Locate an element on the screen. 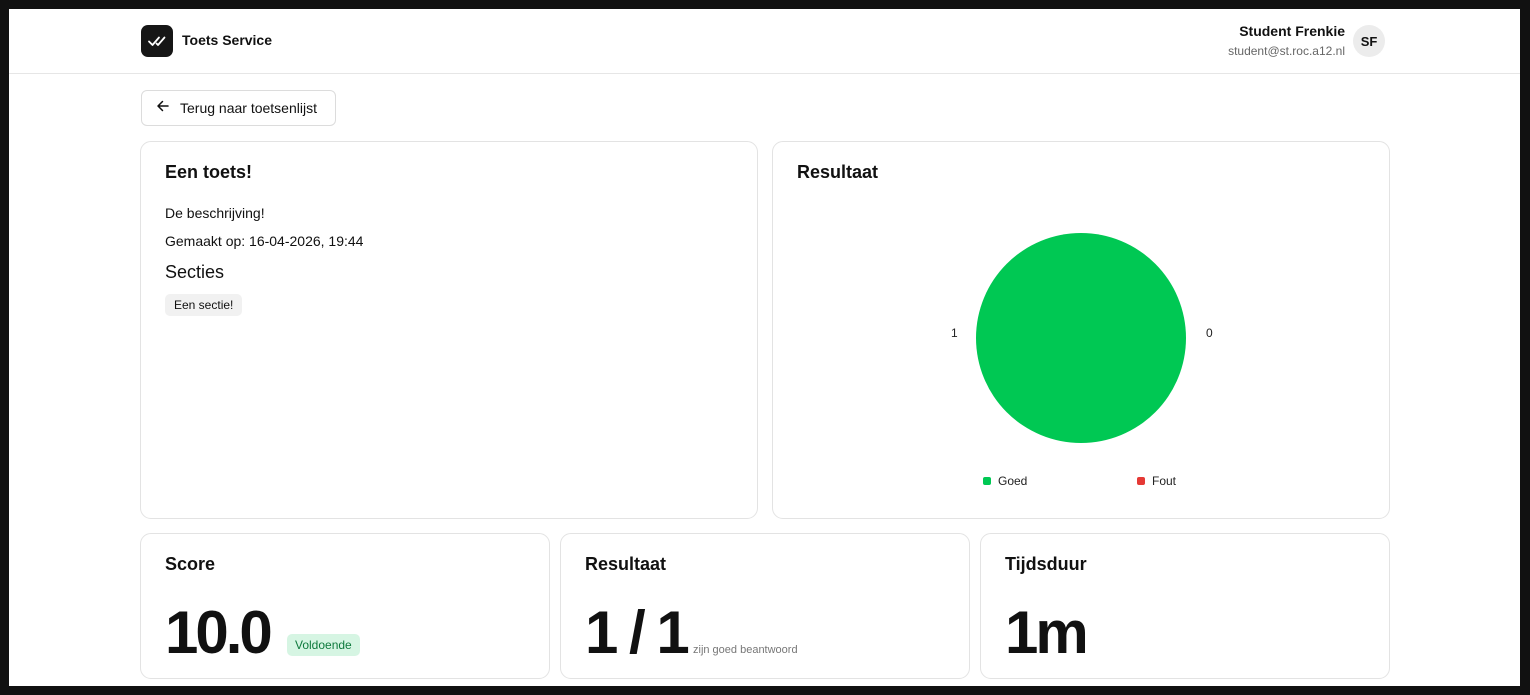 This screenshot has width=1530, height=695. legend-item-goed: Goed is located at coordinates (1005, 481).